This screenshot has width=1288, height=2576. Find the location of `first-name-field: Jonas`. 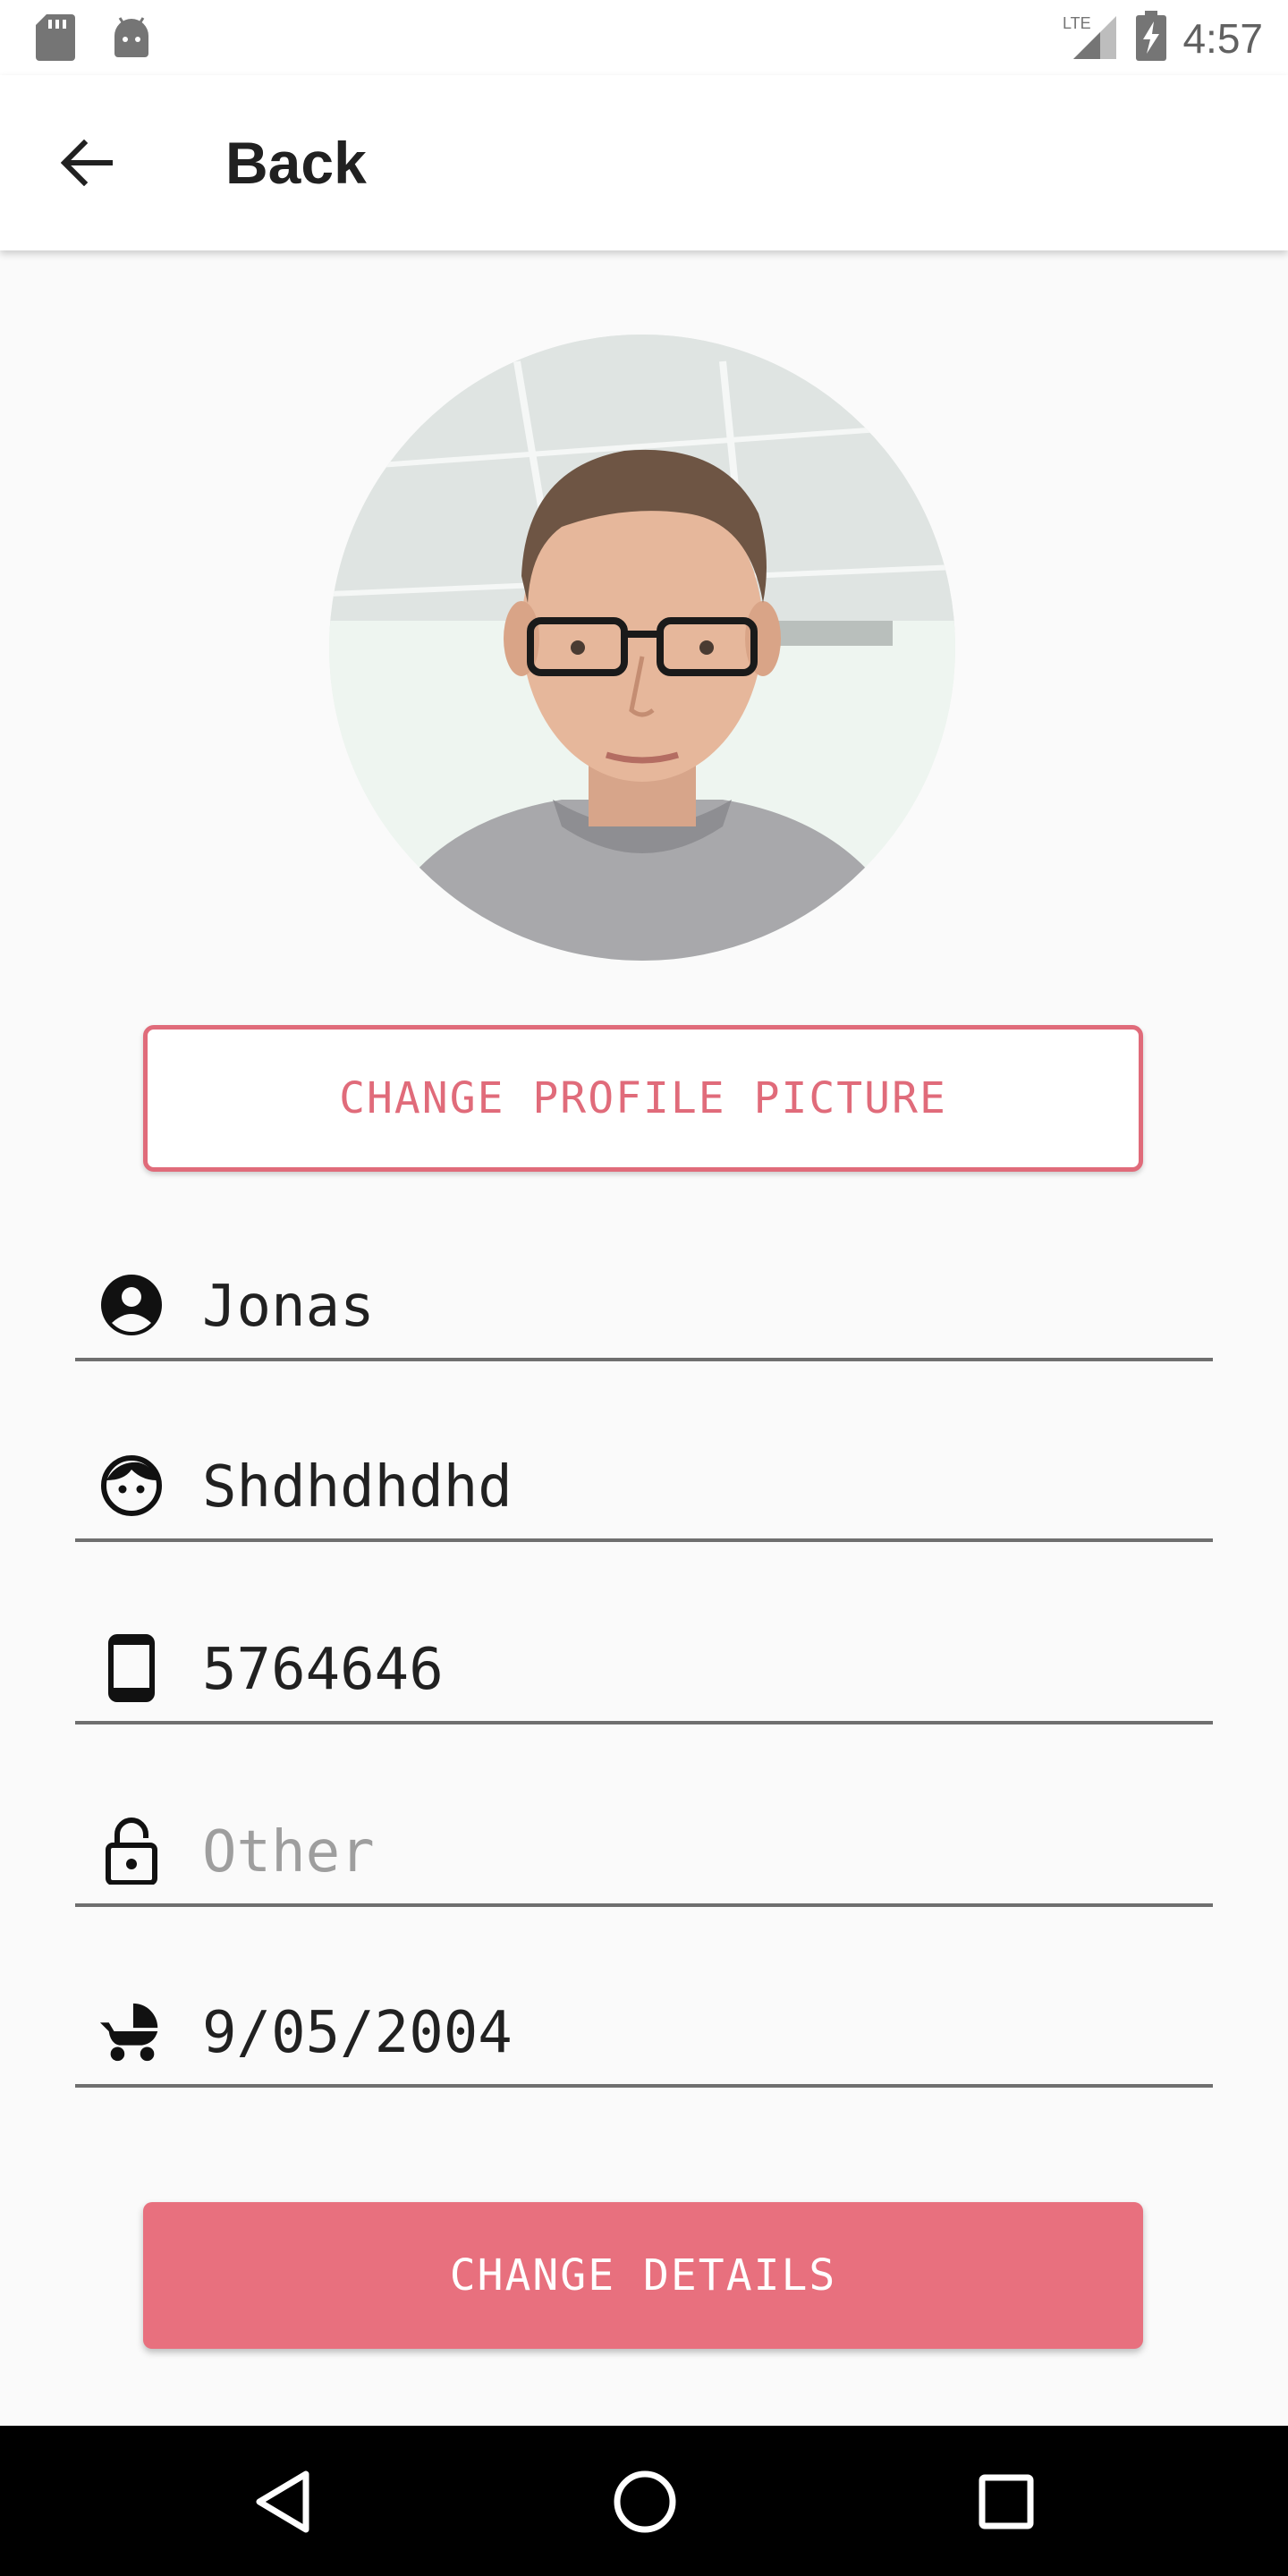

first-name-field: Jonas is located at coordinates (644, 1307).